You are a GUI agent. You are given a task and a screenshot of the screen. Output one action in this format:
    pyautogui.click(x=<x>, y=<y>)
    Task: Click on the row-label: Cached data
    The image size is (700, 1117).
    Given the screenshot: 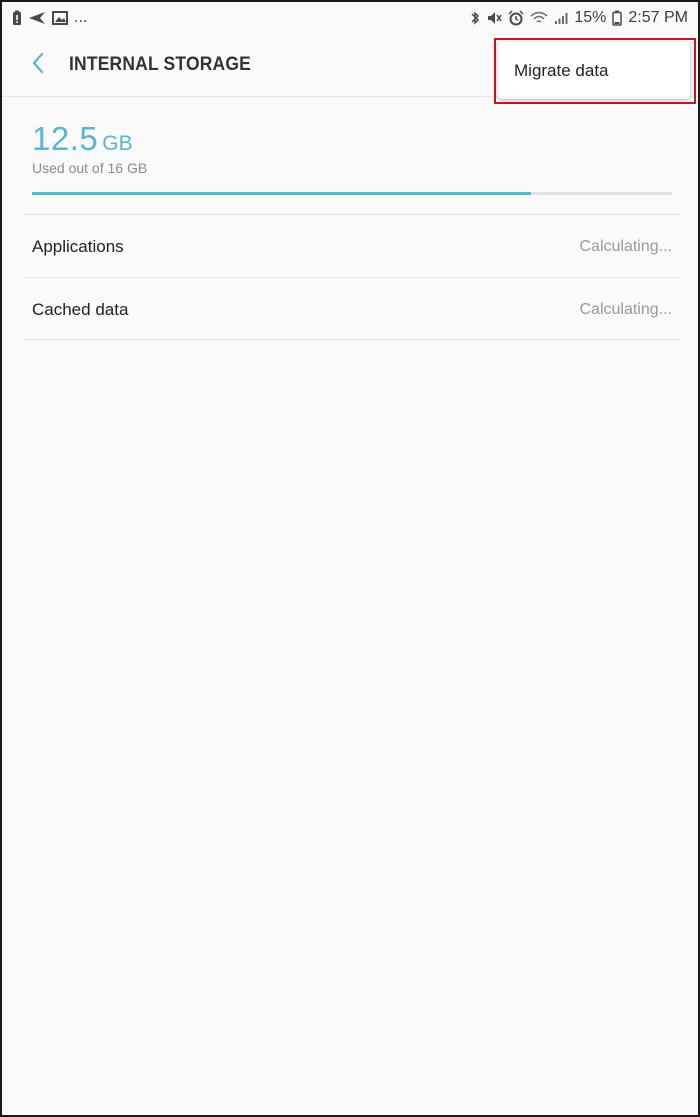 What is the action you would take?
    pyautogui.click(x=80, y=309)
    